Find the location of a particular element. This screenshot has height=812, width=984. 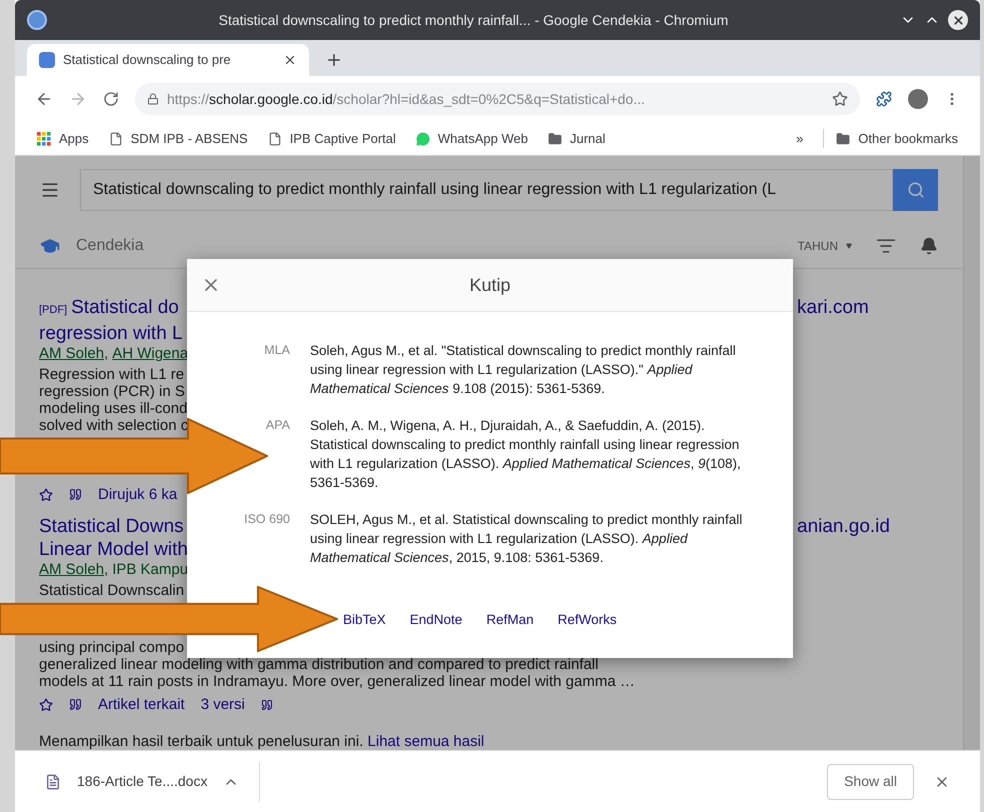

search-button is located at coordinates (915, 190).